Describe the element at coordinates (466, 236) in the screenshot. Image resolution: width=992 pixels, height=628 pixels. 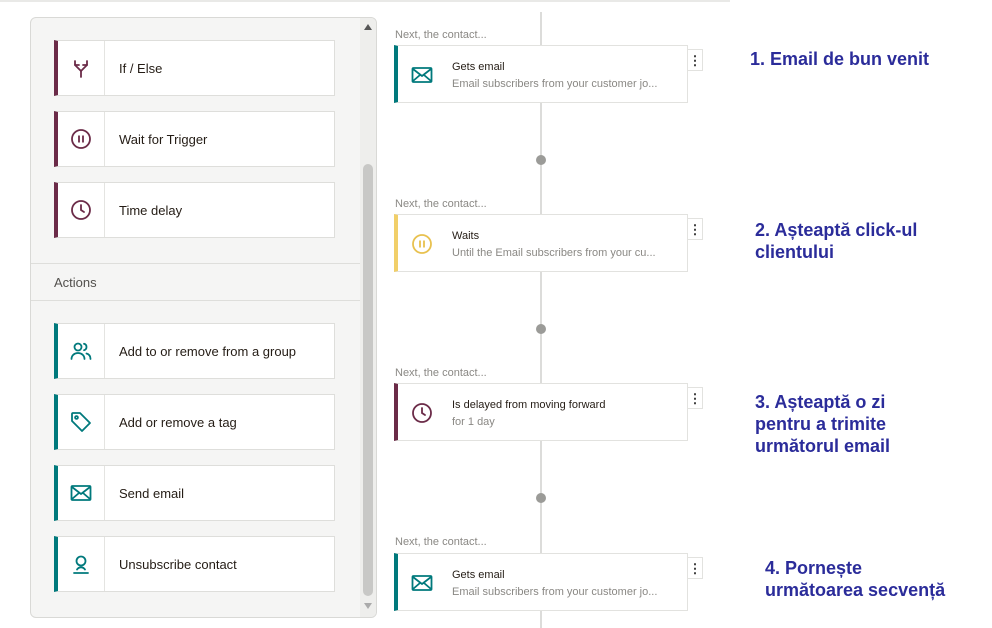
I see `step-title: Waits` at that location.